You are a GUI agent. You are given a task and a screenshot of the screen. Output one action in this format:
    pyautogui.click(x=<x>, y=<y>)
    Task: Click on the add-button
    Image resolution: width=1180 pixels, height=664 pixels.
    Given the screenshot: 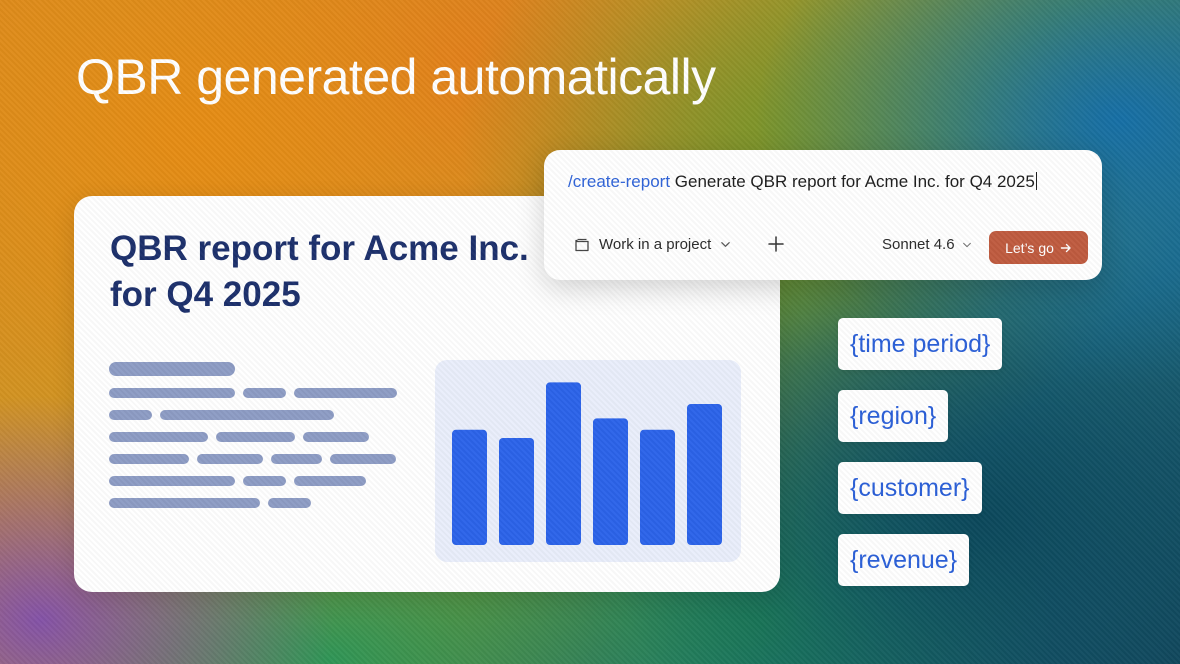 What is the action you would take?
    pyautogui.click(x=776, y=244)
    